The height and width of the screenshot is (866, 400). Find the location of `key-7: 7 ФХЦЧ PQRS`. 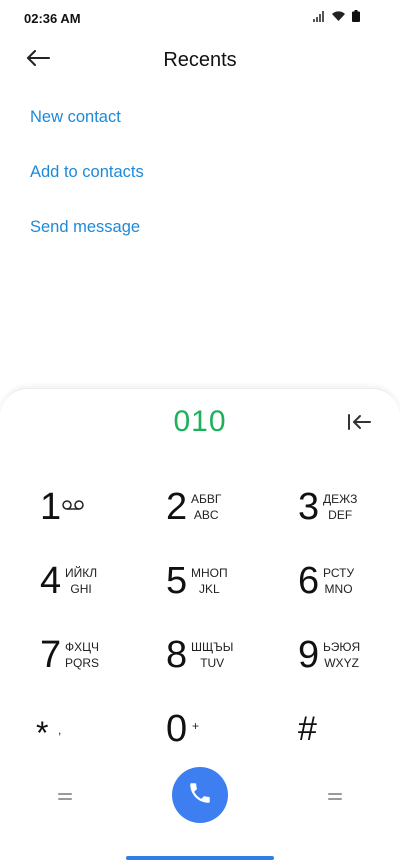

key-7: 7 ФХЦЧ PQRS is located at coordinates (68, 657).